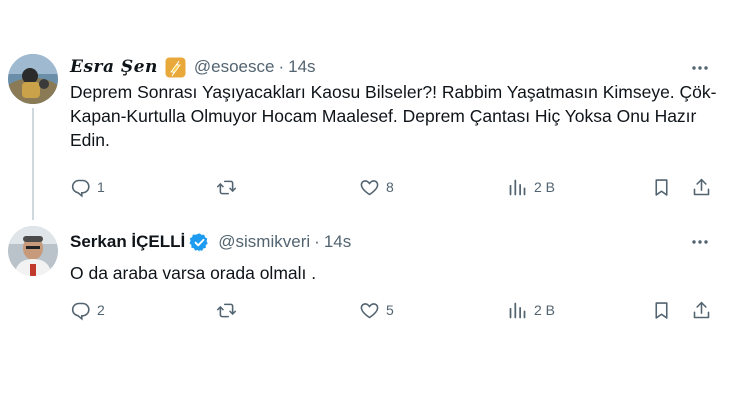 Image resolution: width=730 pixels, height=420 pixels. What do you see at coordinates (395, 310) in the screenshot?
I see `action-bar: 2 5 2 B` at bounding box center [395, 310].